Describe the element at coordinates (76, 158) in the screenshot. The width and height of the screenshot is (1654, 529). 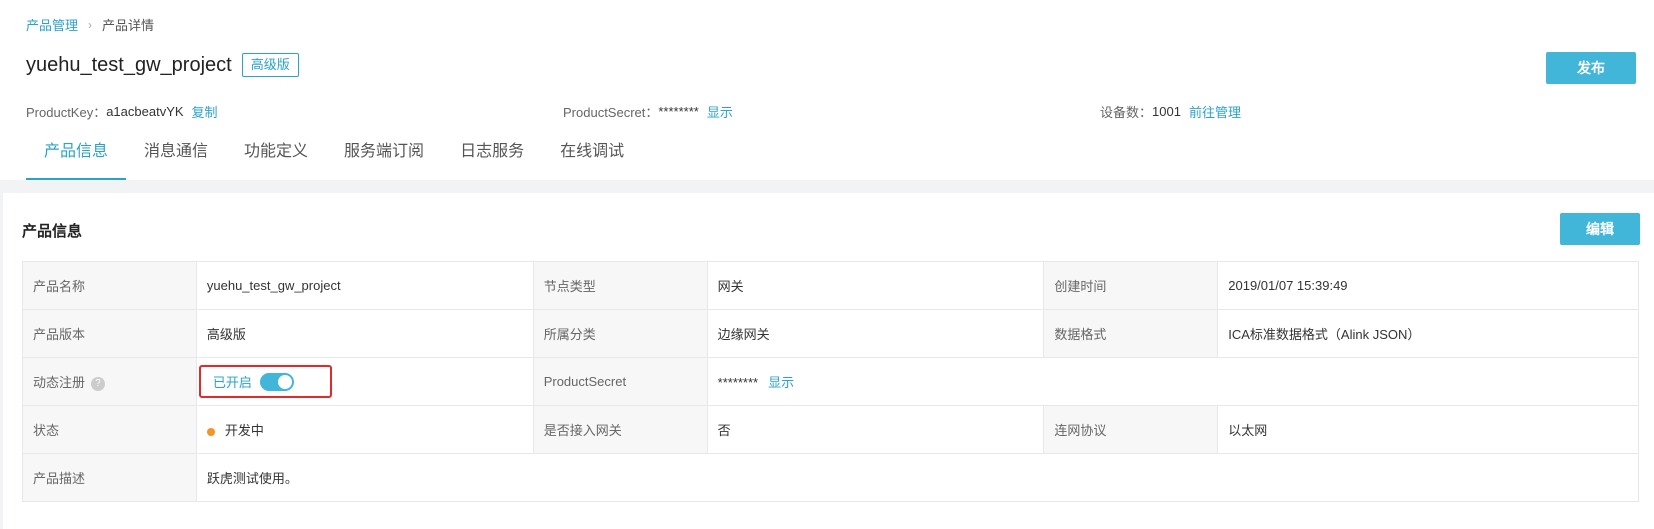
I see `tab-product-info: 产品信息` at that location.